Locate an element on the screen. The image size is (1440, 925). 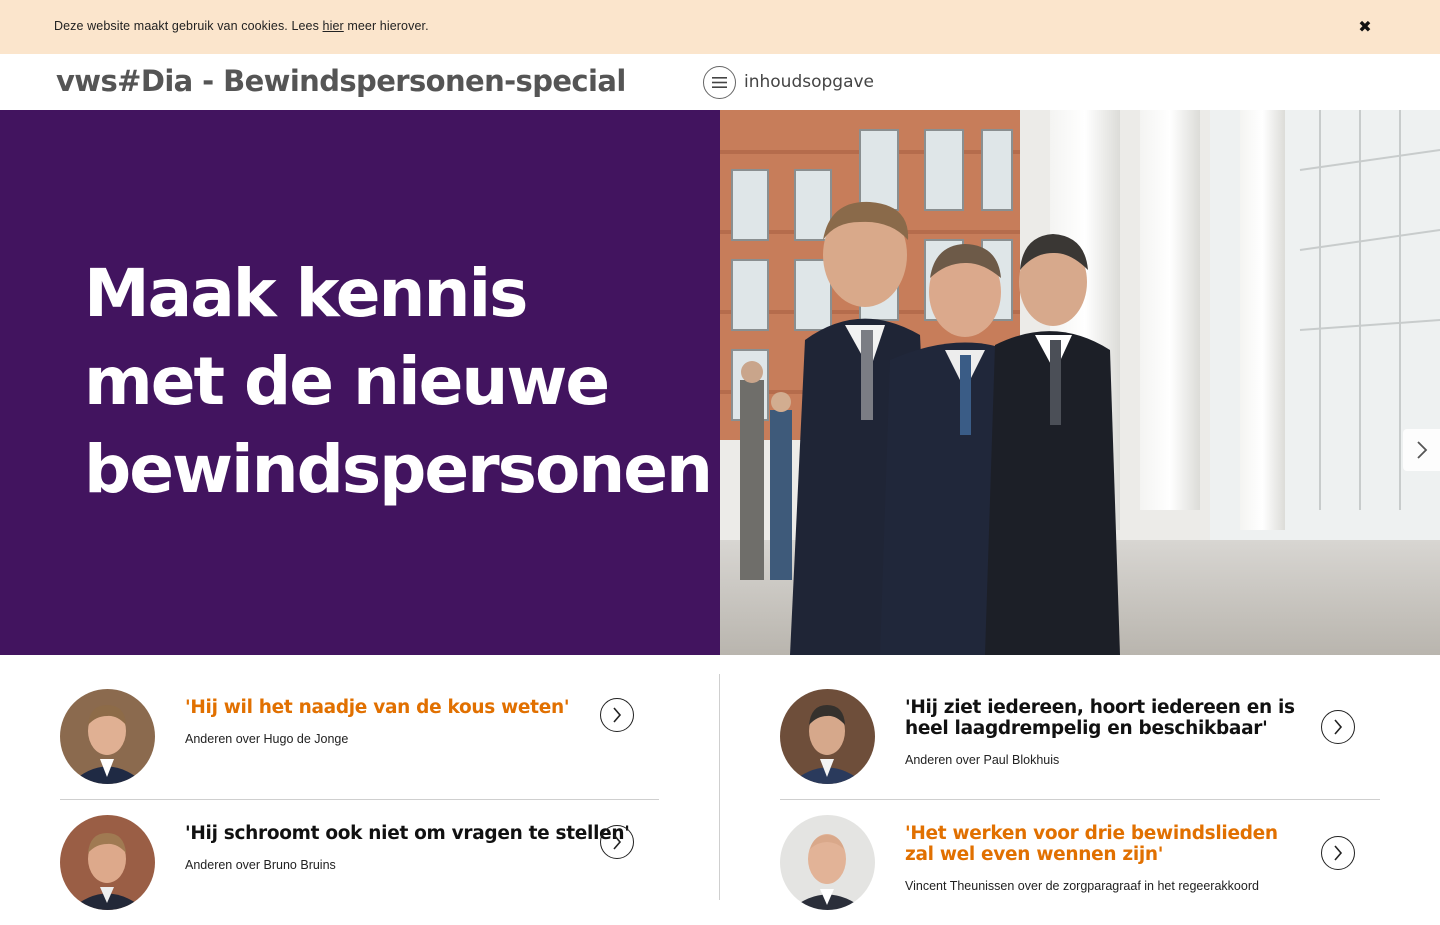
article-subtitle: Anderen over Paul Blokhuis is located at coordinates (982, 760).